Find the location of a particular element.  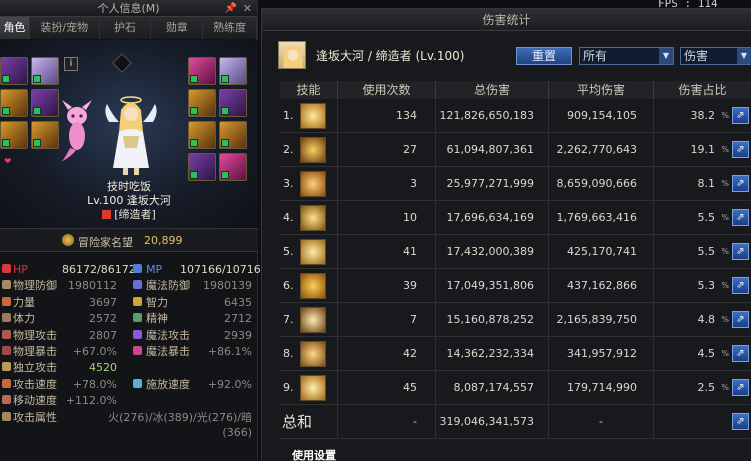

damage-row: 9. 45 8,087,174,557 179,714,990 2.5% ⇗ is located at coordinates (515, 388).